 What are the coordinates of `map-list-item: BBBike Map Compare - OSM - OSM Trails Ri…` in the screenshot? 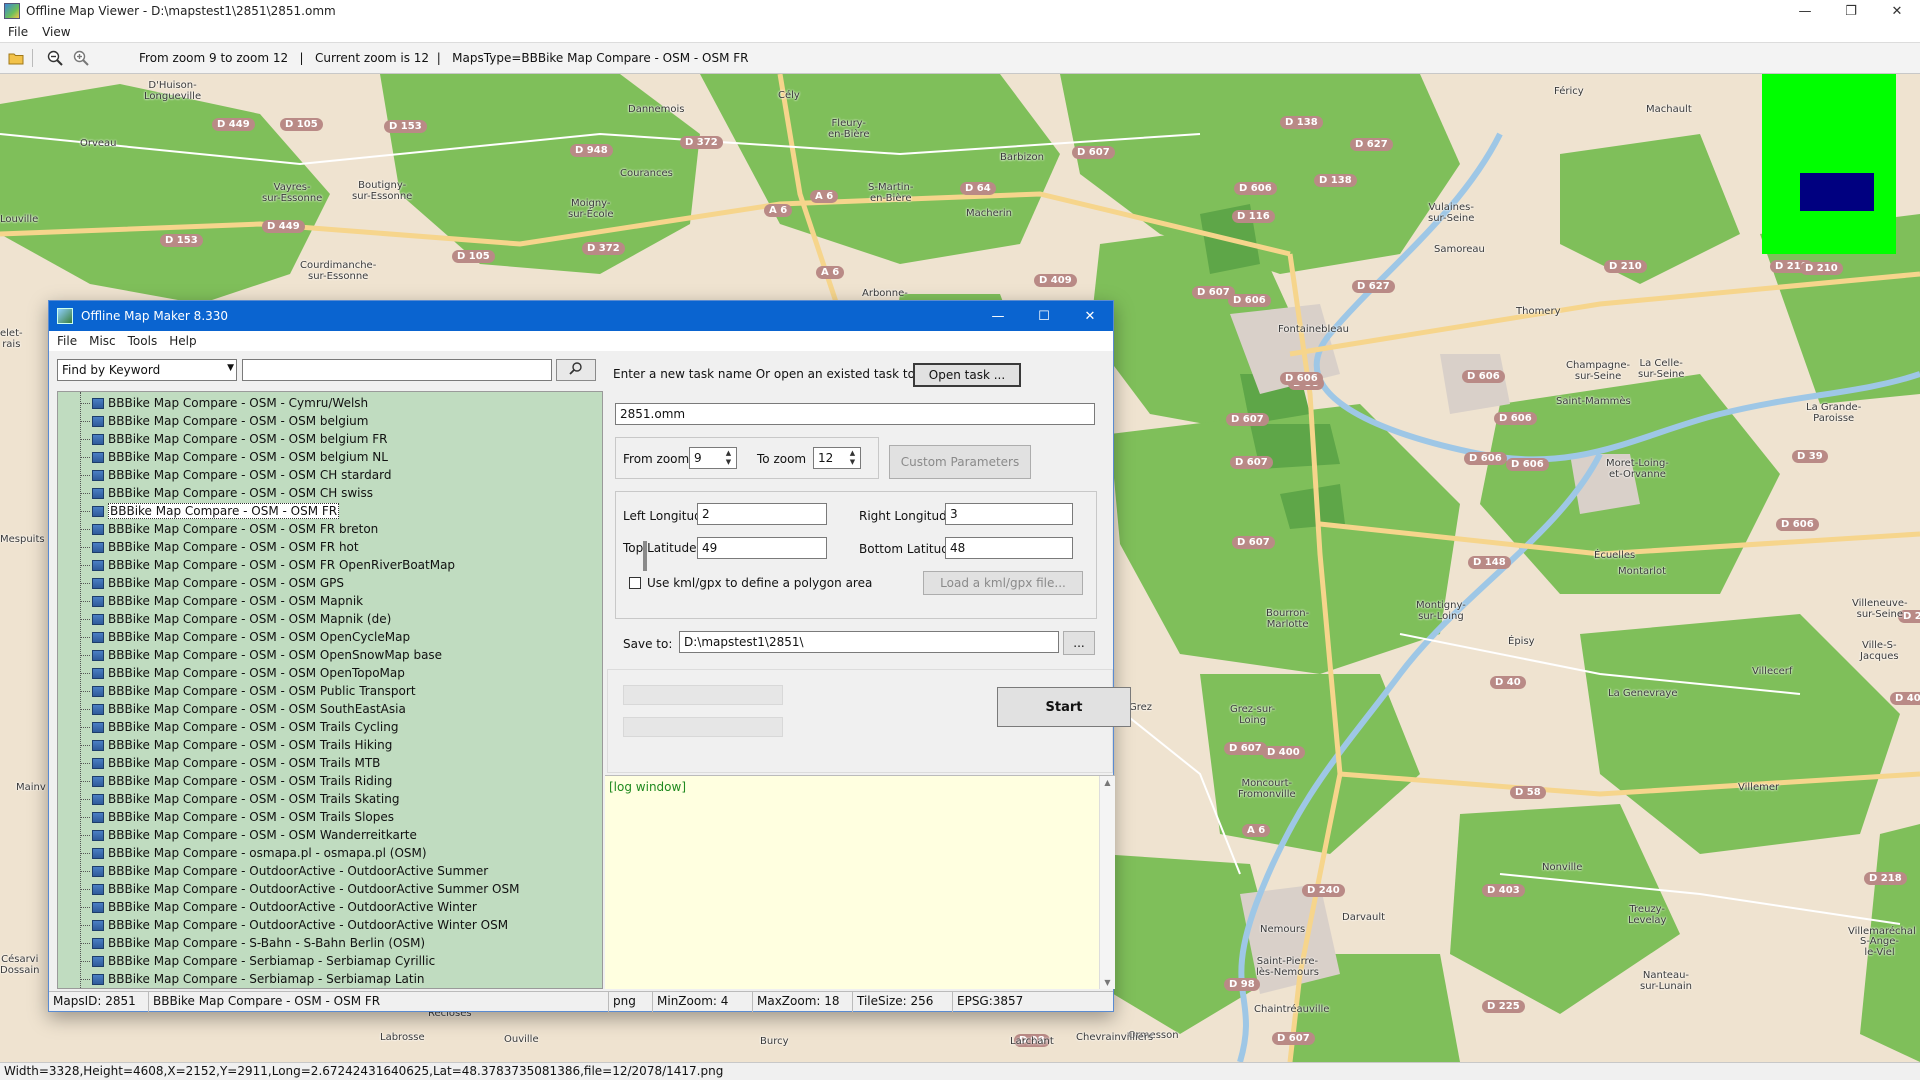 It's located at (236, 781).